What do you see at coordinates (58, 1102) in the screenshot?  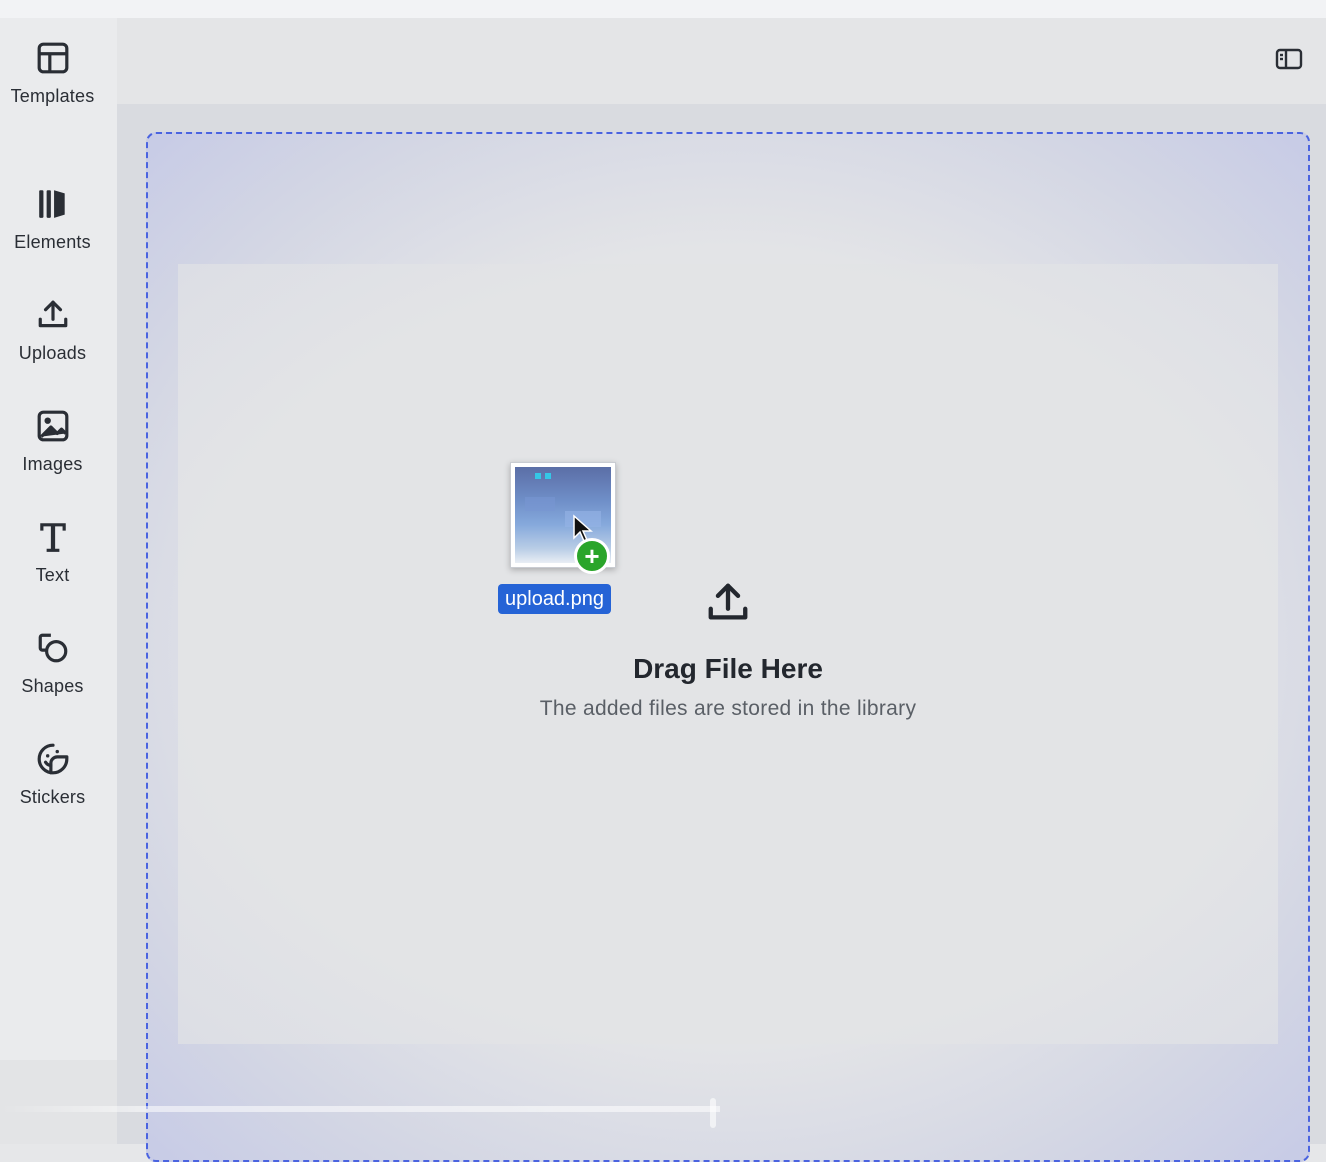 I see `sidebar-footer` at bounding box center [58, 1102].